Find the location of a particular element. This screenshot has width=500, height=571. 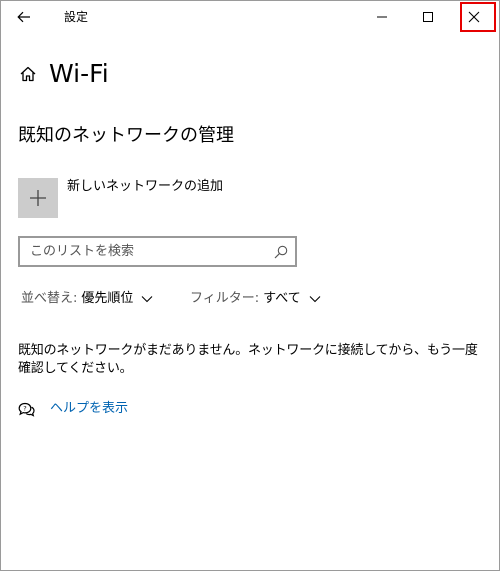

filter-dropdown: フィルター: すべて is located at coordinates (255, 299).